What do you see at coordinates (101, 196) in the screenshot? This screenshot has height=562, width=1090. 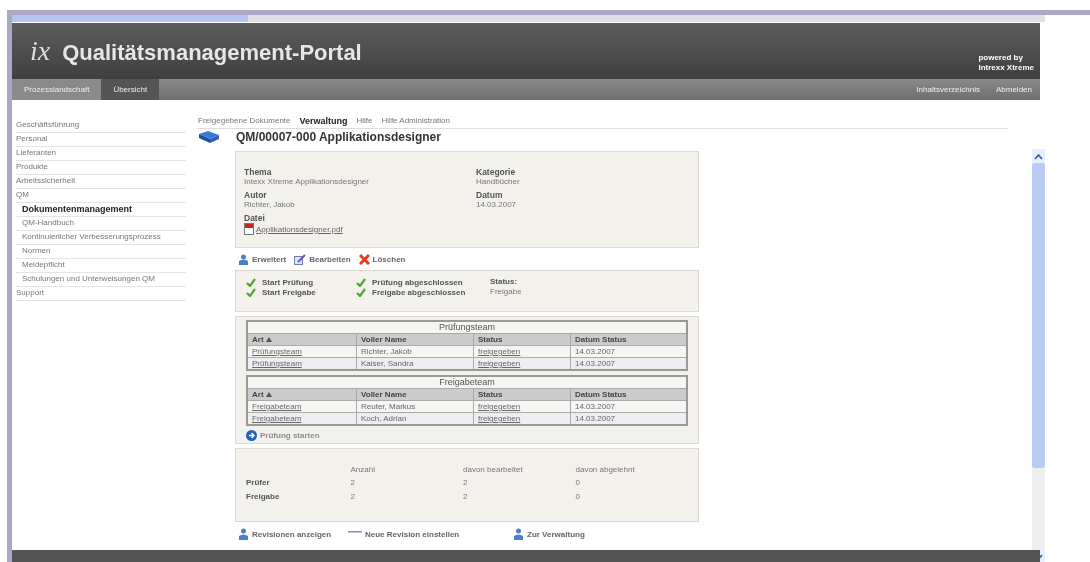 I see `sidebar-item: QM` at bounding box center [101, 196].